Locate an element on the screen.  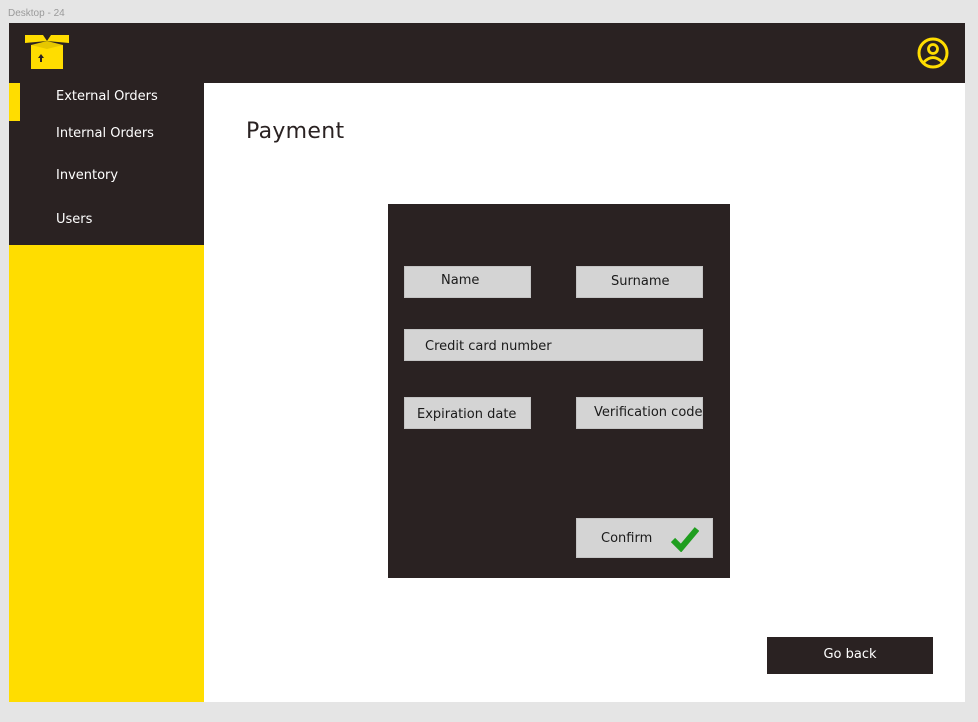
confirm-button-label: Confirm is located at coordinates (627, 538).